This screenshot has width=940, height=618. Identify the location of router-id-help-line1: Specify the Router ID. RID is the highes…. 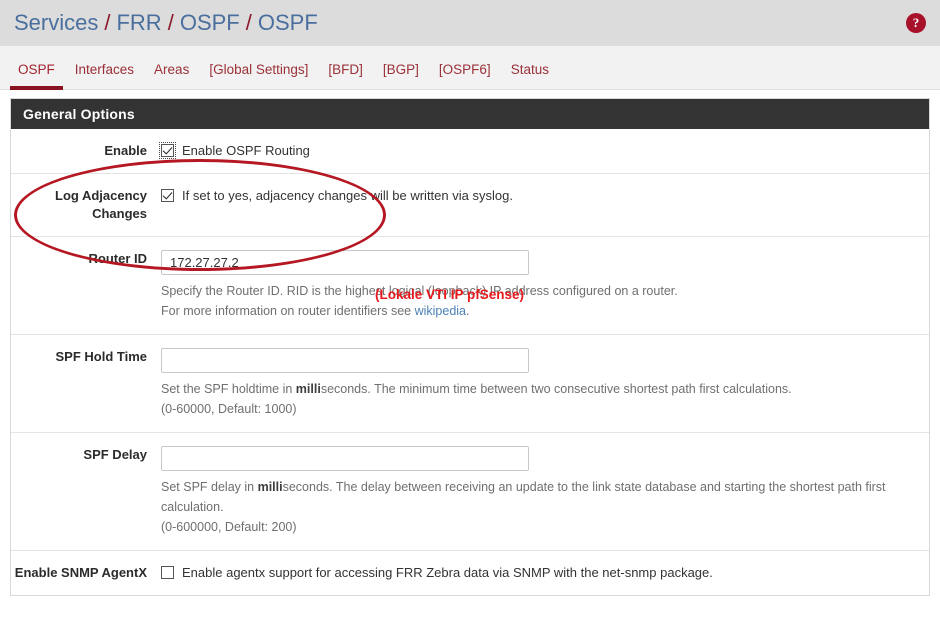
(419, 291).